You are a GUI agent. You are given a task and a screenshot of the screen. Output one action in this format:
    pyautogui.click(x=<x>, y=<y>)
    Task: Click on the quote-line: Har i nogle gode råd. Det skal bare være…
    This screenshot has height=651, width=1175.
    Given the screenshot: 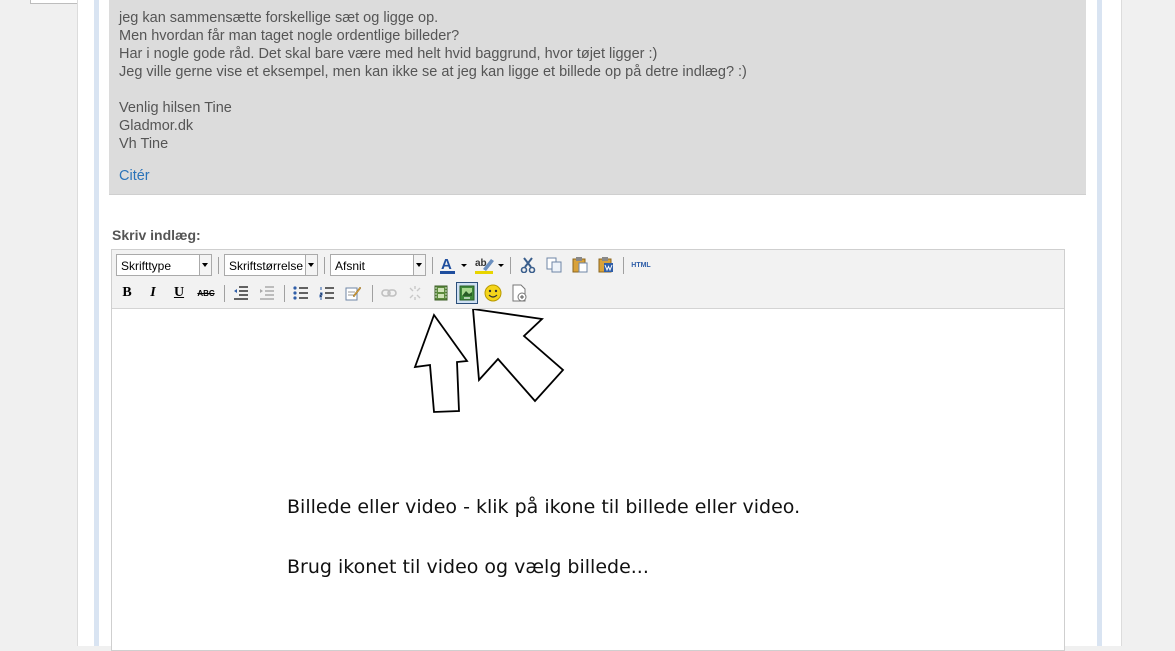 What is the action you would take?
    pyautogui.click(x=388, y=54)
    